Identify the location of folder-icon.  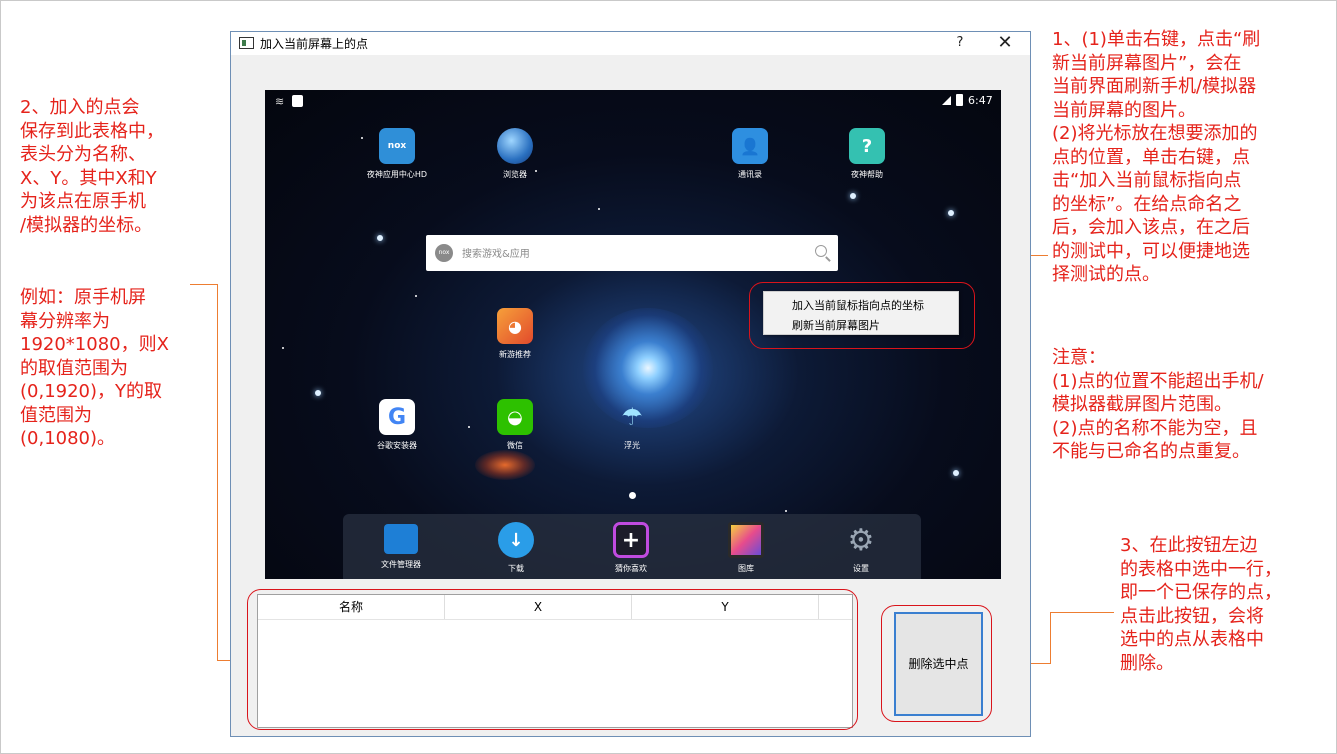
(401, 539).